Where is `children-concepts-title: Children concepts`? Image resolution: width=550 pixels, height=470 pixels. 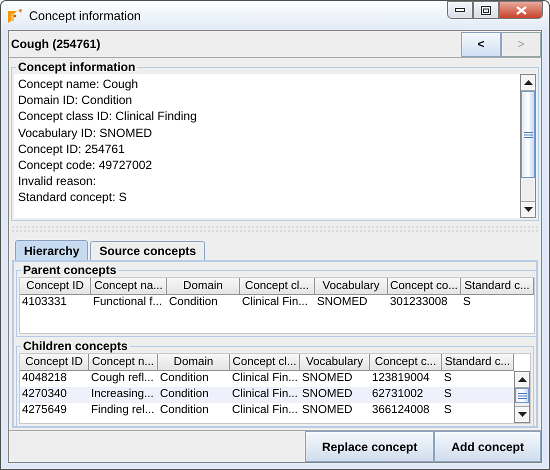
children-concepts-title: Children concepts is located at coordinates (75, 346).